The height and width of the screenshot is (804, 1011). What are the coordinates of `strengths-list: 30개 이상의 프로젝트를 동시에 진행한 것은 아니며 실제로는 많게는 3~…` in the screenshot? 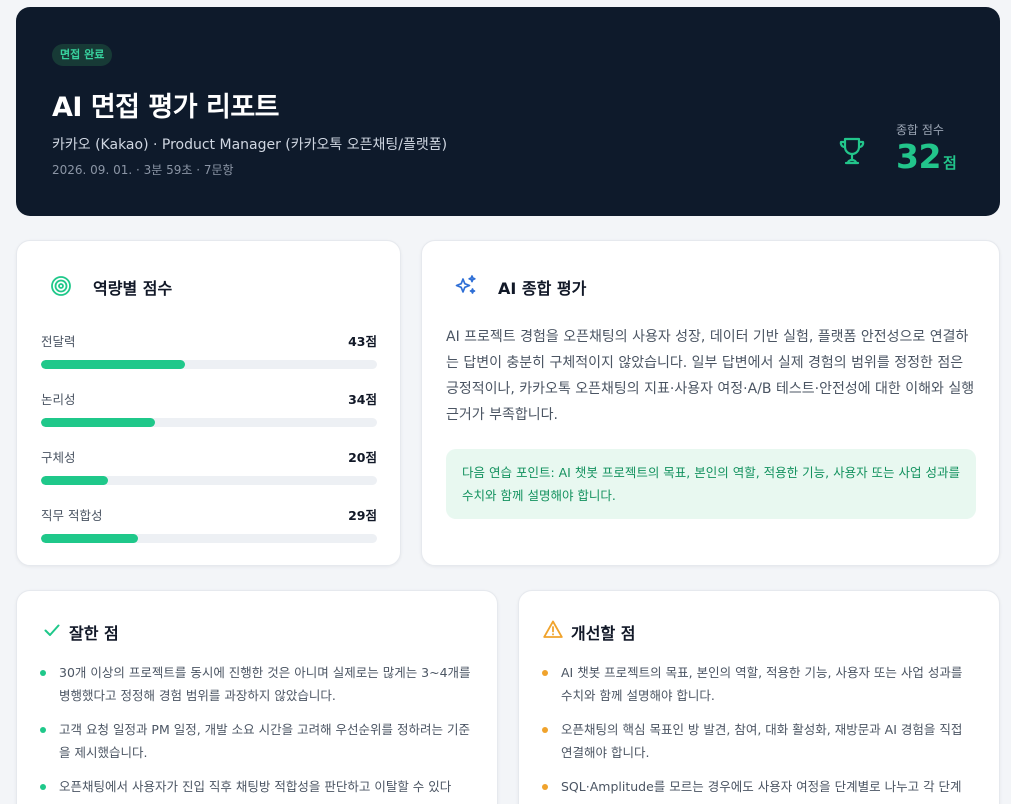 It's located at (257, 732).